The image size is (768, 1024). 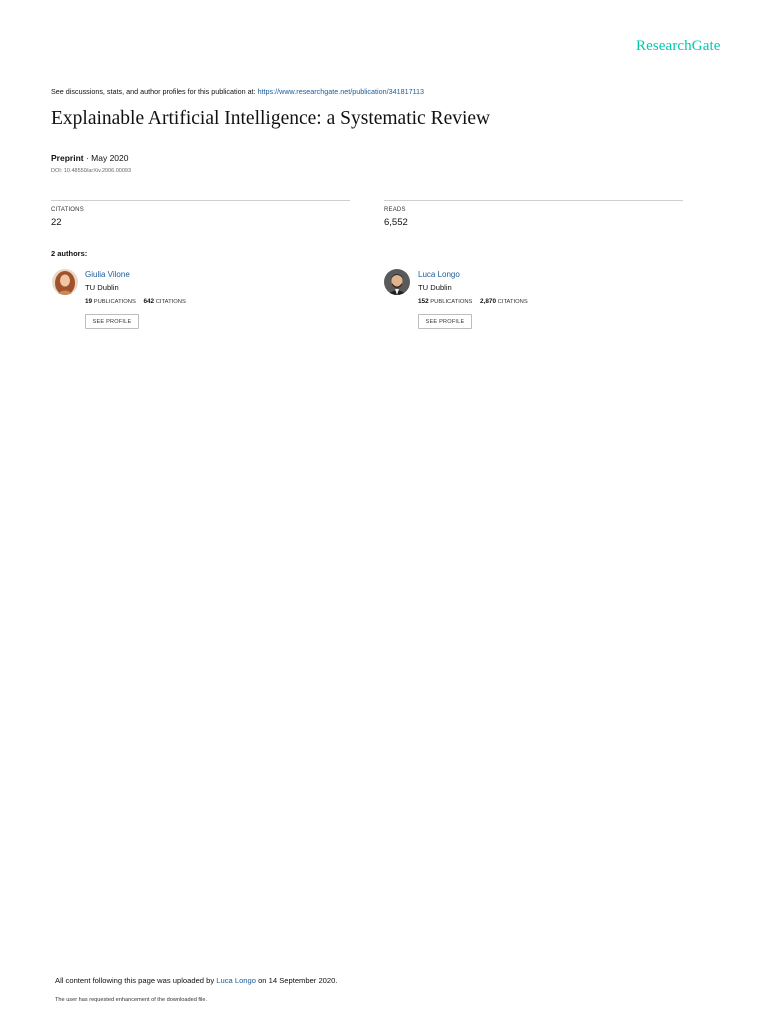 I want to click on reads-divider, so click(x=533, y=200).